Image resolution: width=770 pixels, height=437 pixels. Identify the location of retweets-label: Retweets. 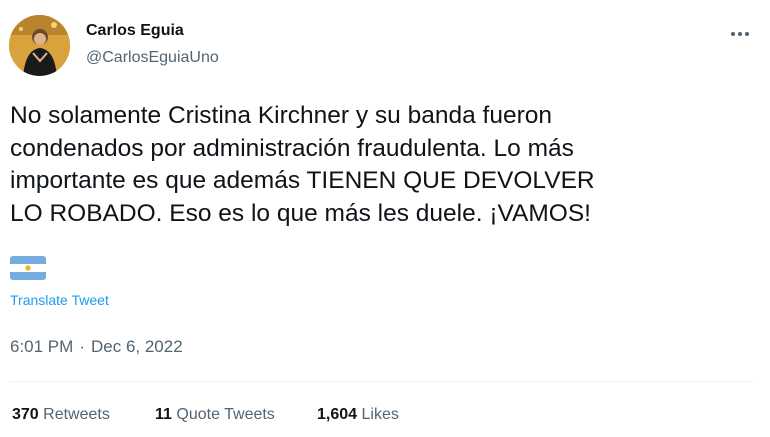
(76, 414).